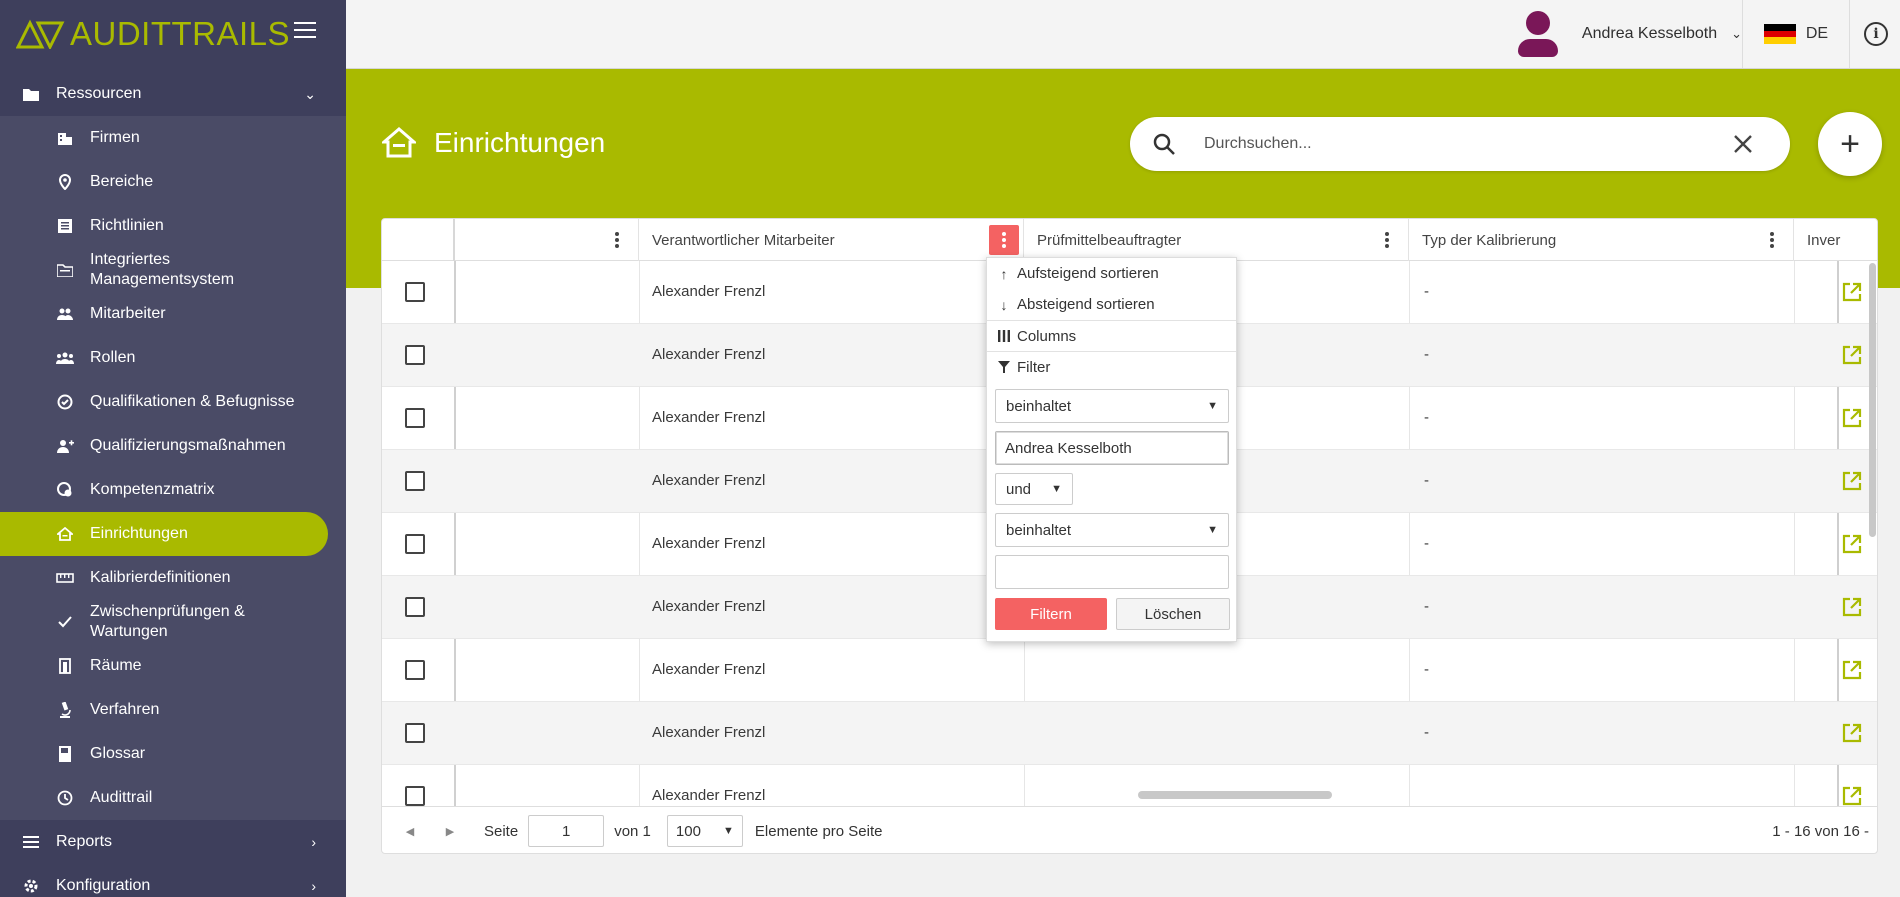  Describe the element at coordinates (173, 622) in the screenshot. I see `sidebar-item-zwischenpruefungen: Zwischenprüfungen & Wartungen` at that location.